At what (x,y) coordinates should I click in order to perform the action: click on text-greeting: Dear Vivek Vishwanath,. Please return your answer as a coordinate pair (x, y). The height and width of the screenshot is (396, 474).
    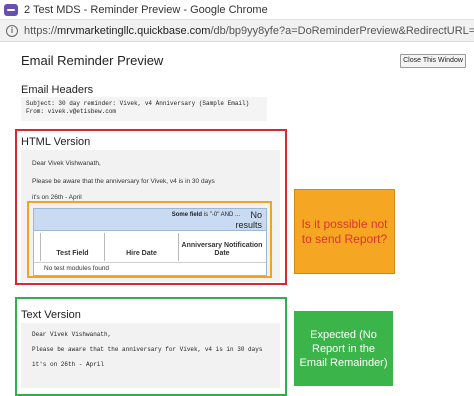
    Looking at the image, I should click on (72, 334).